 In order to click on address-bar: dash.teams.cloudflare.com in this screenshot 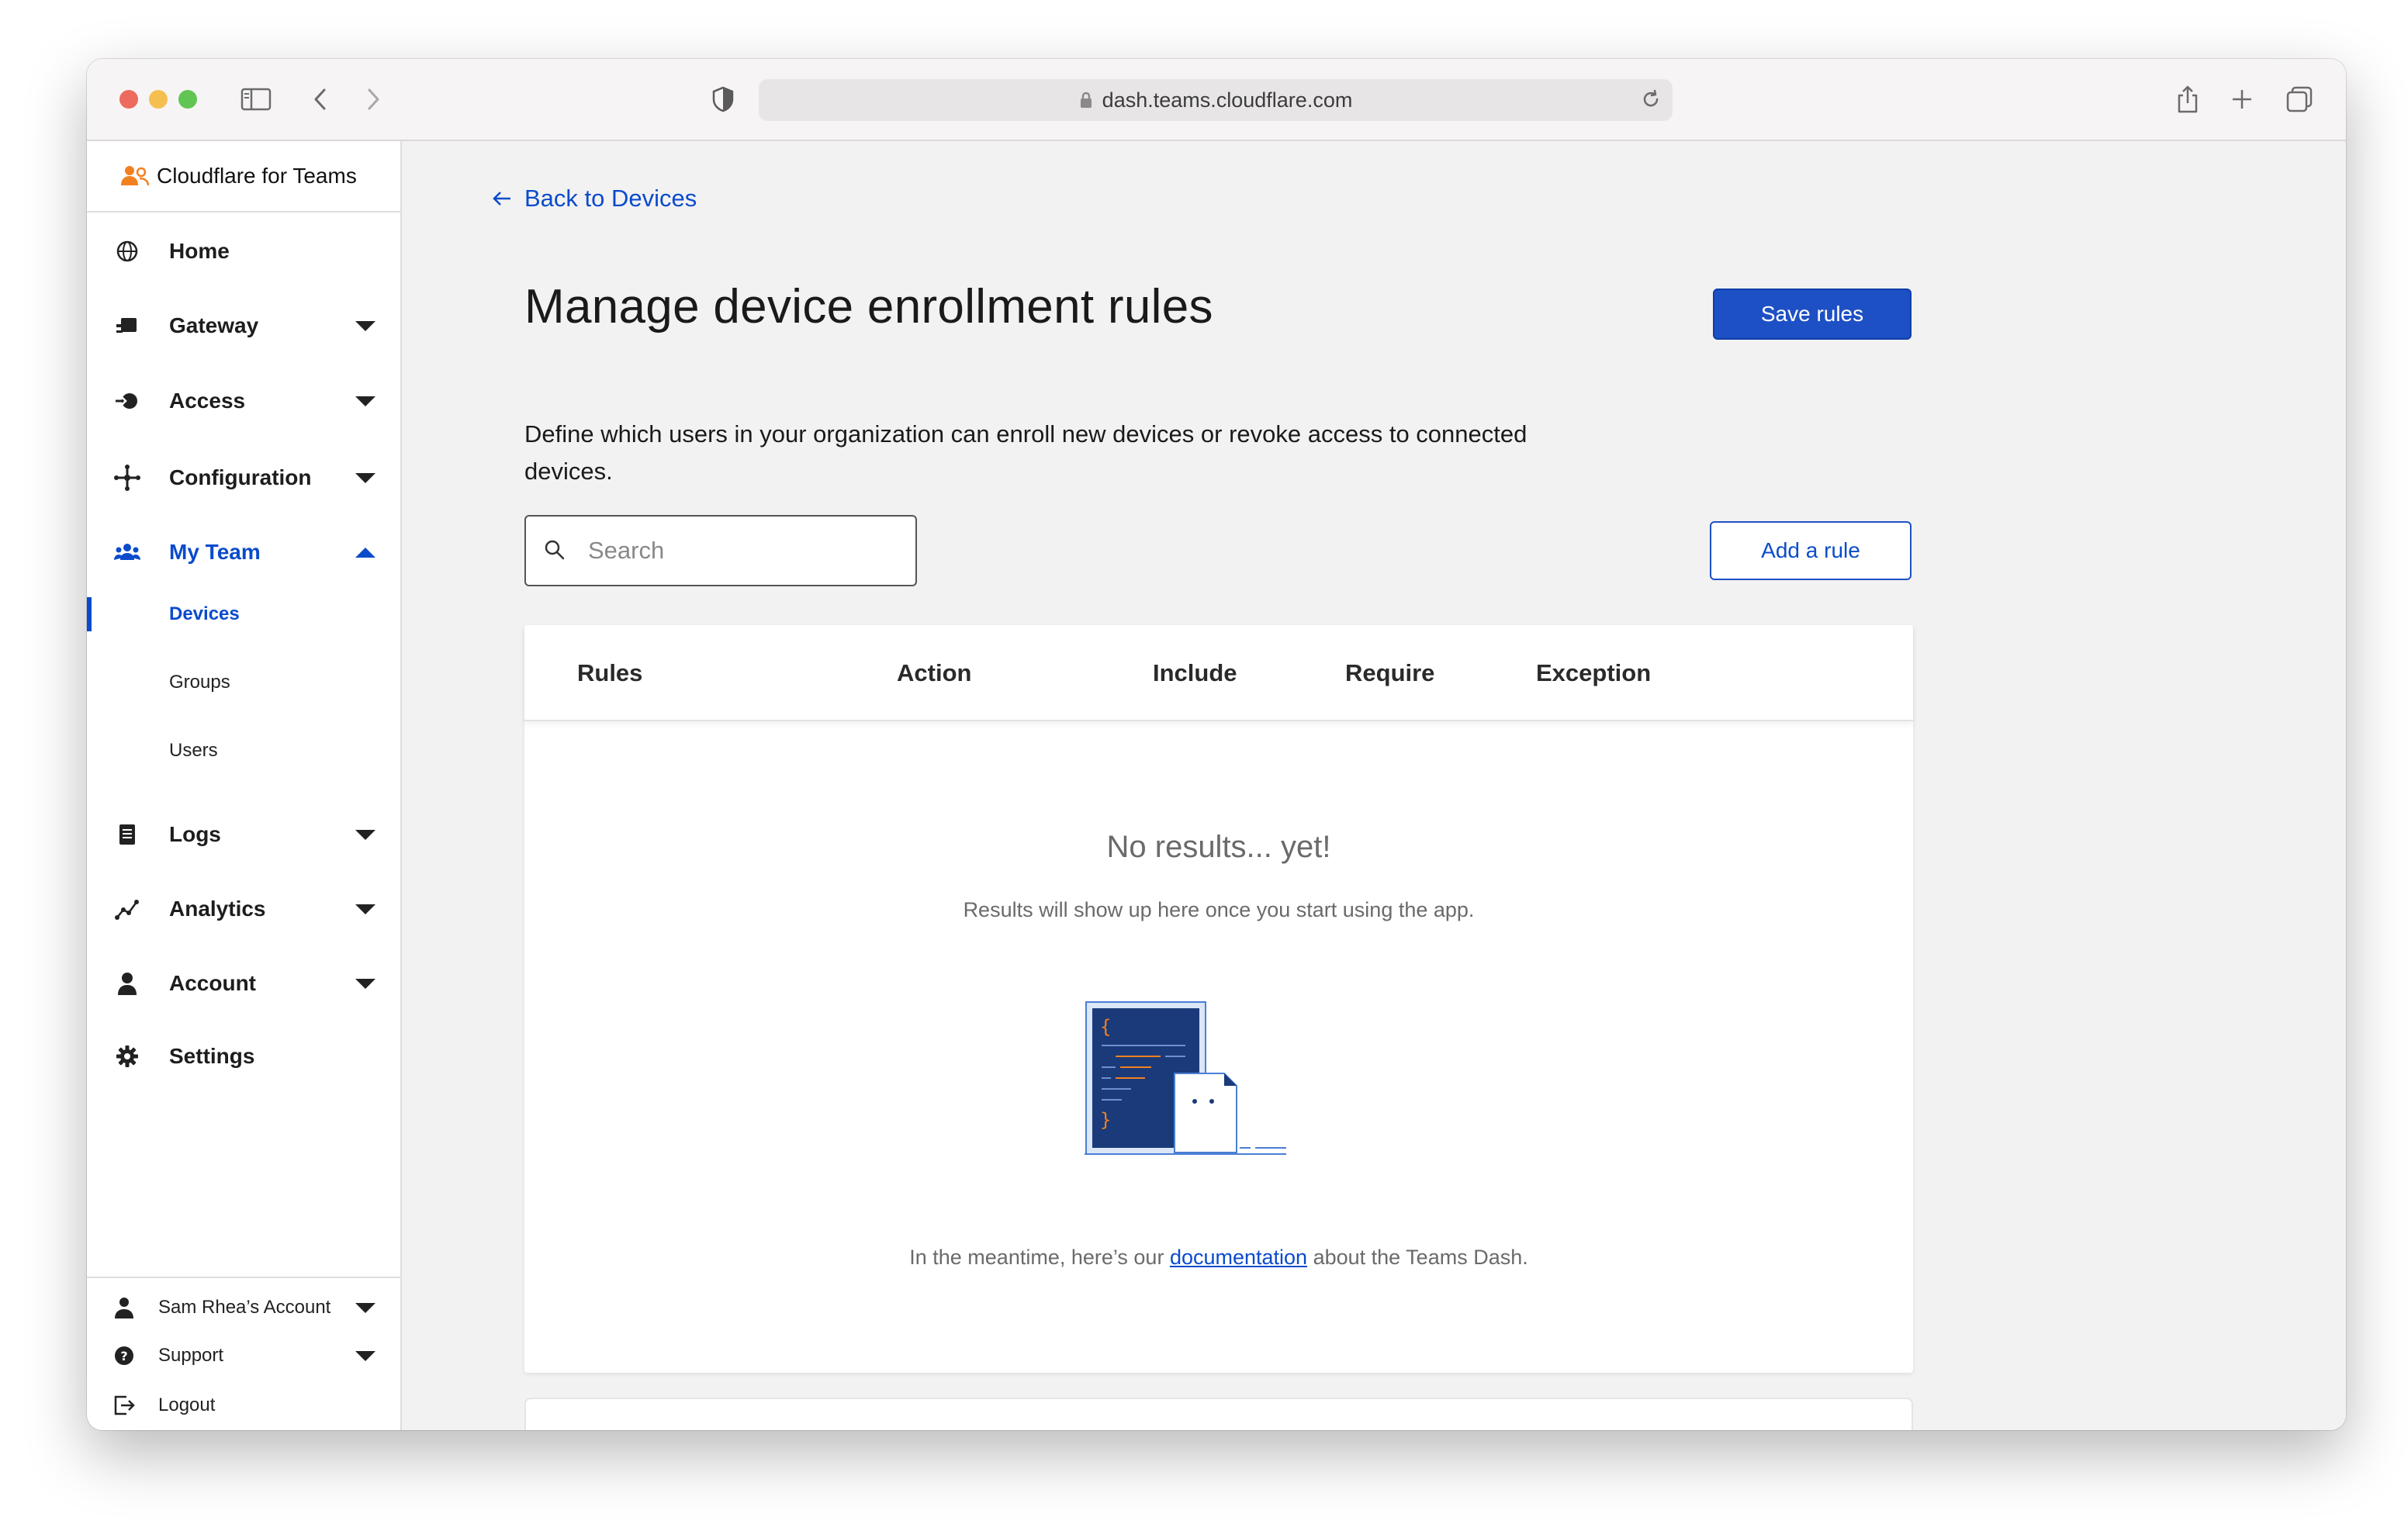, I will do `click(1216, 100)`.